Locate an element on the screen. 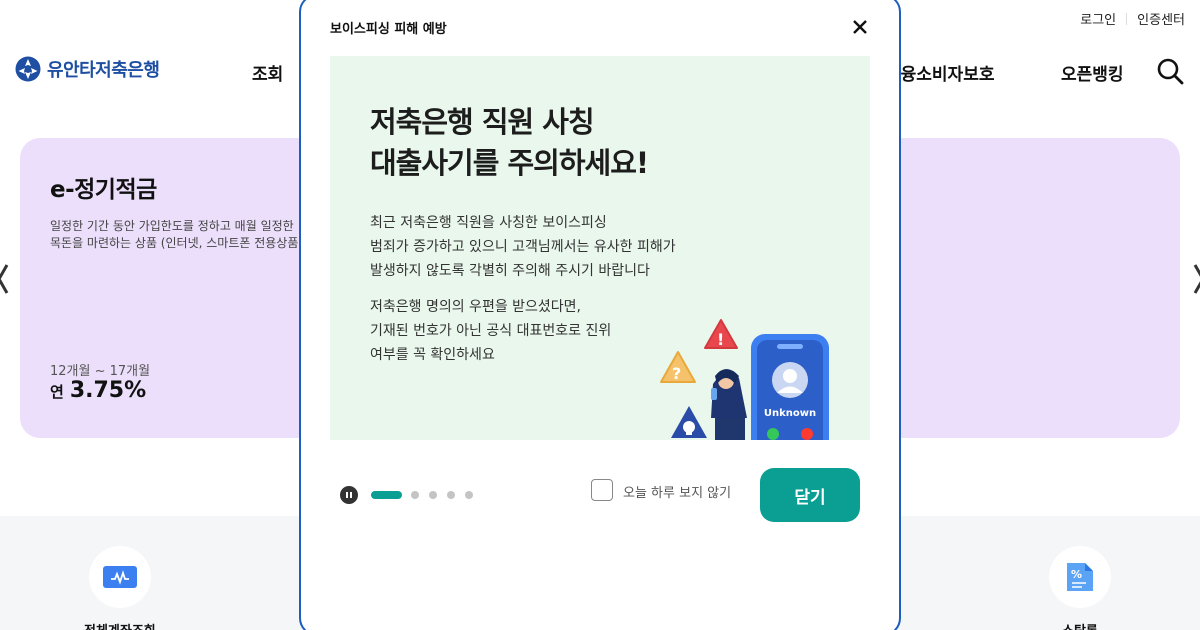  utility-links: 로그인 인증센터 is located at coordinates (1132, 18).